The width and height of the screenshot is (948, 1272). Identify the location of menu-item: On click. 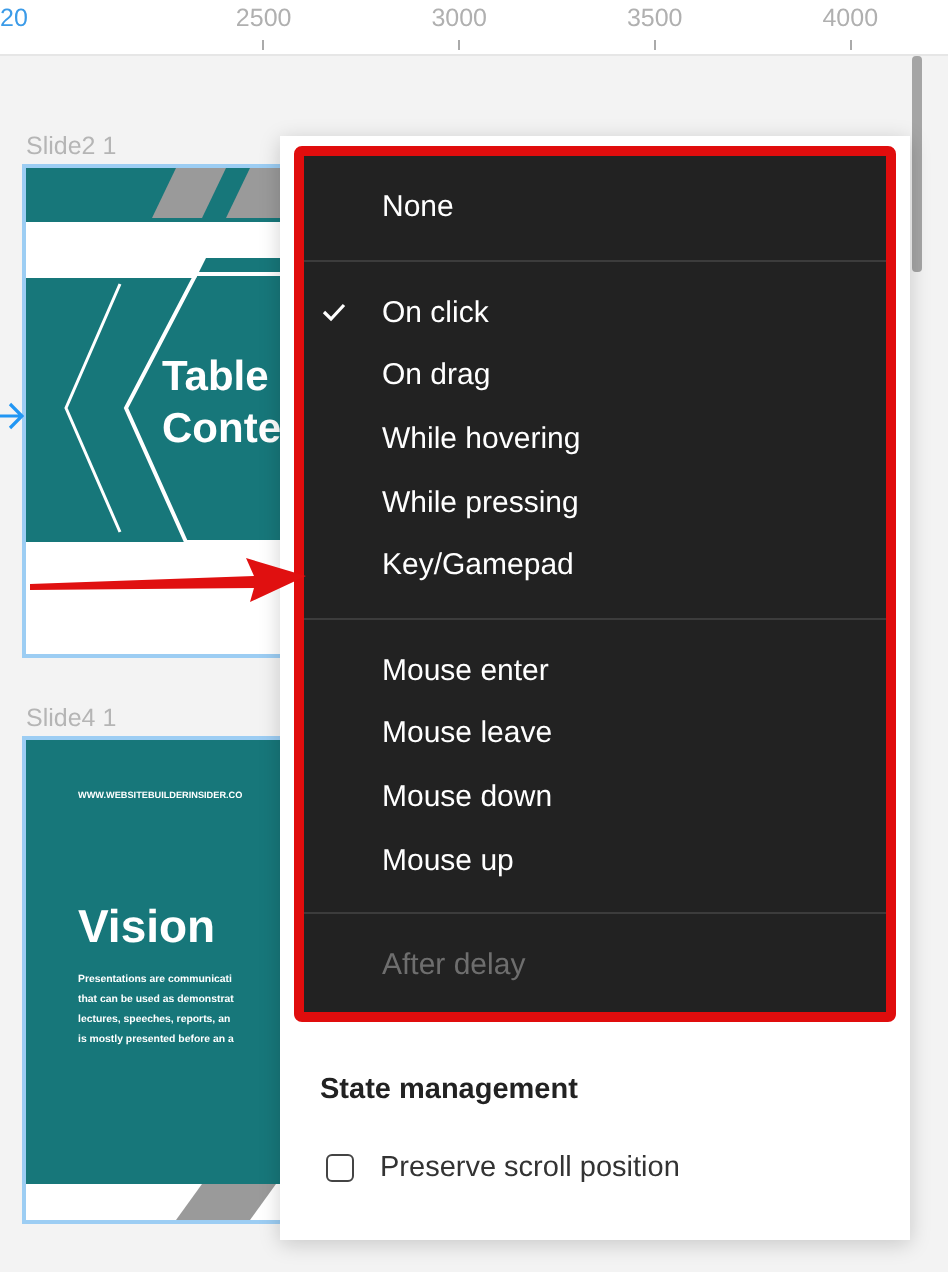
(595, 313).